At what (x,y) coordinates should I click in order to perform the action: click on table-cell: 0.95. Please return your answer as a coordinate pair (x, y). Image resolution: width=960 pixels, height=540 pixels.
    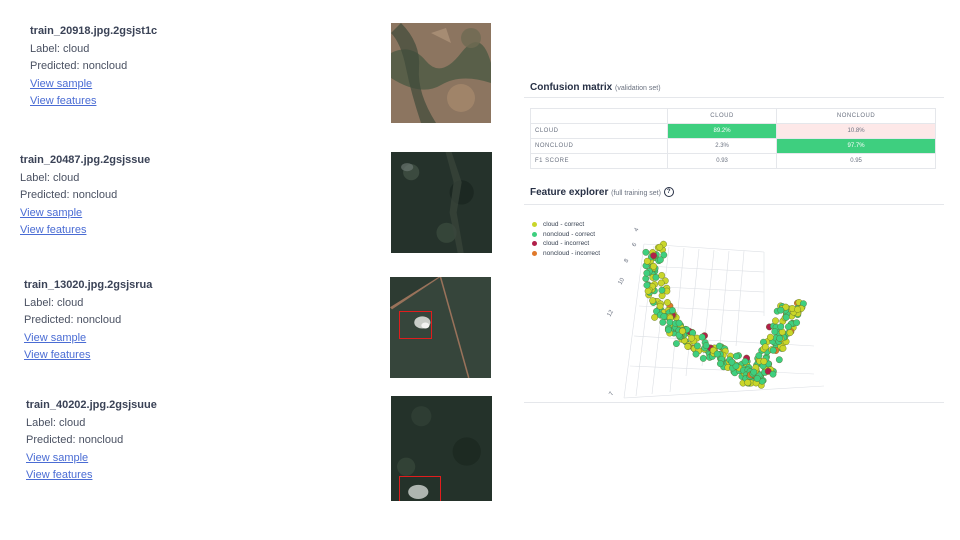
    Looking at the image, I should click on (856, 161).